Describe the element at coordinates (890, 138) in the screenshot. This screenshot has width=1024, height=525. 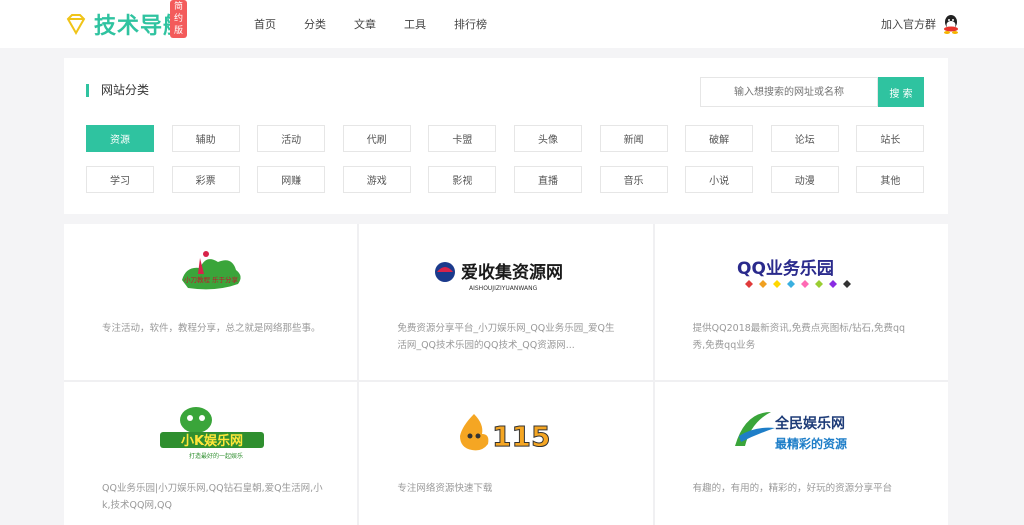
I see `tag-webmaster: 站长` at that location.